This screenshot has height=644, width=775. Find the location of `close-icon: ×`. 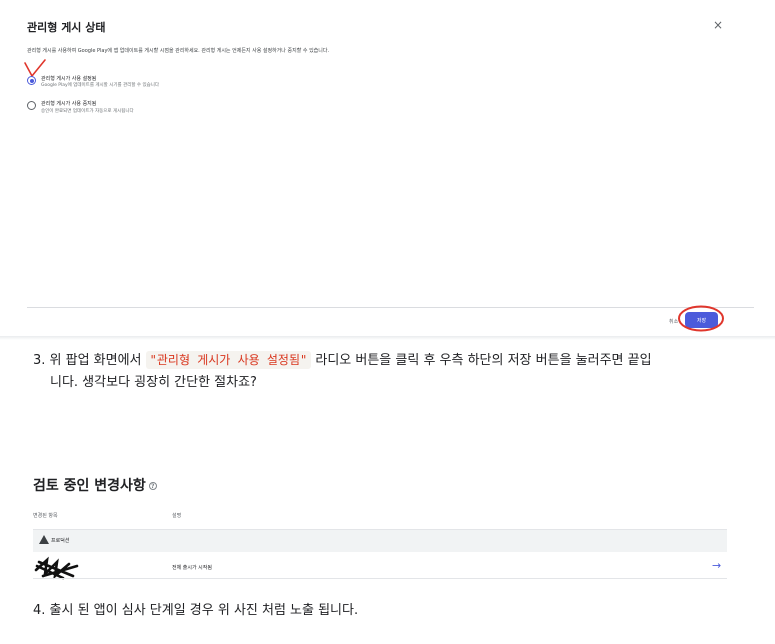

close-icon: × is located at coordinates (718, 25).